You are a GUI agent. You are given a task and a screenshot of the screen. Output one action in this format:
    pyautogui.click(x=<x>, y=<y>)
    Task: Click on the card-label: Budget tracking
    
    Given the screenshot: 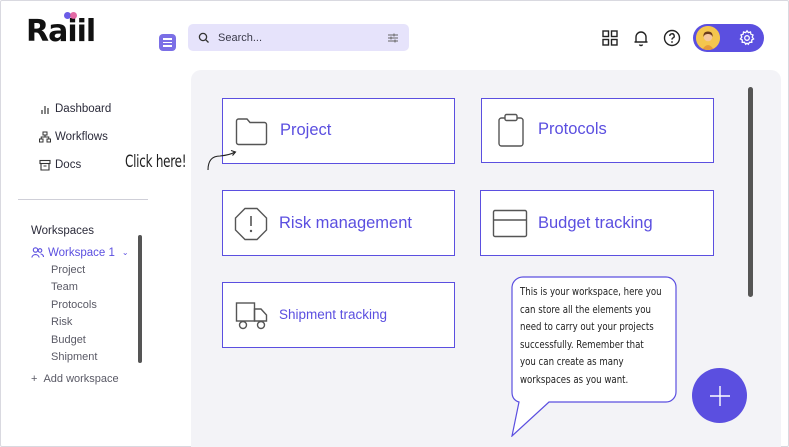 What is the action you would take?
    pyautogui.click(x=595, y=223)
    